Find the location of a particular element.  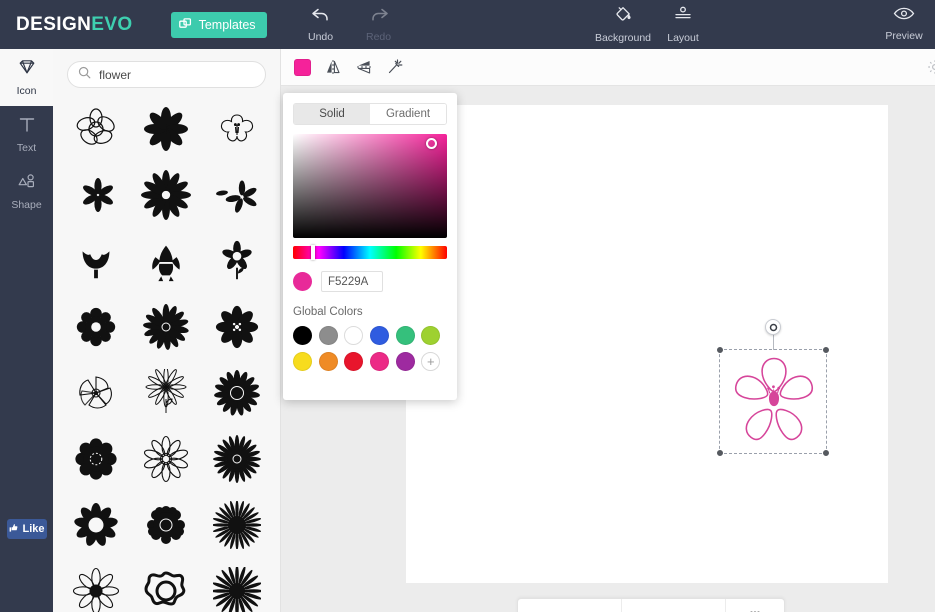

preview-button: Preview is located at coordinates (904, 23).